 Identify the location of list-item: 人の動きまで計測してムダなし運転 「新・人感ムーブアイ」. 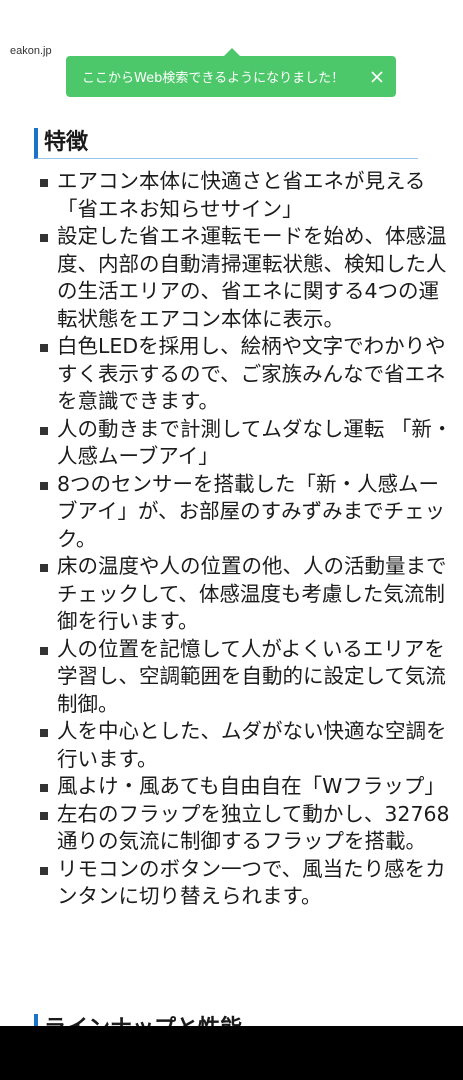
(245, 443).